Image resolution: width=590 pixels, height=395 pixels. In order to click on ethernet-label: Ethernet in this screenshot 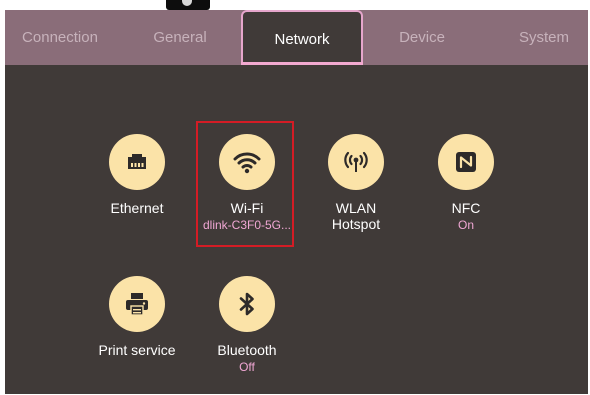, I will do `click(137, 208)`.